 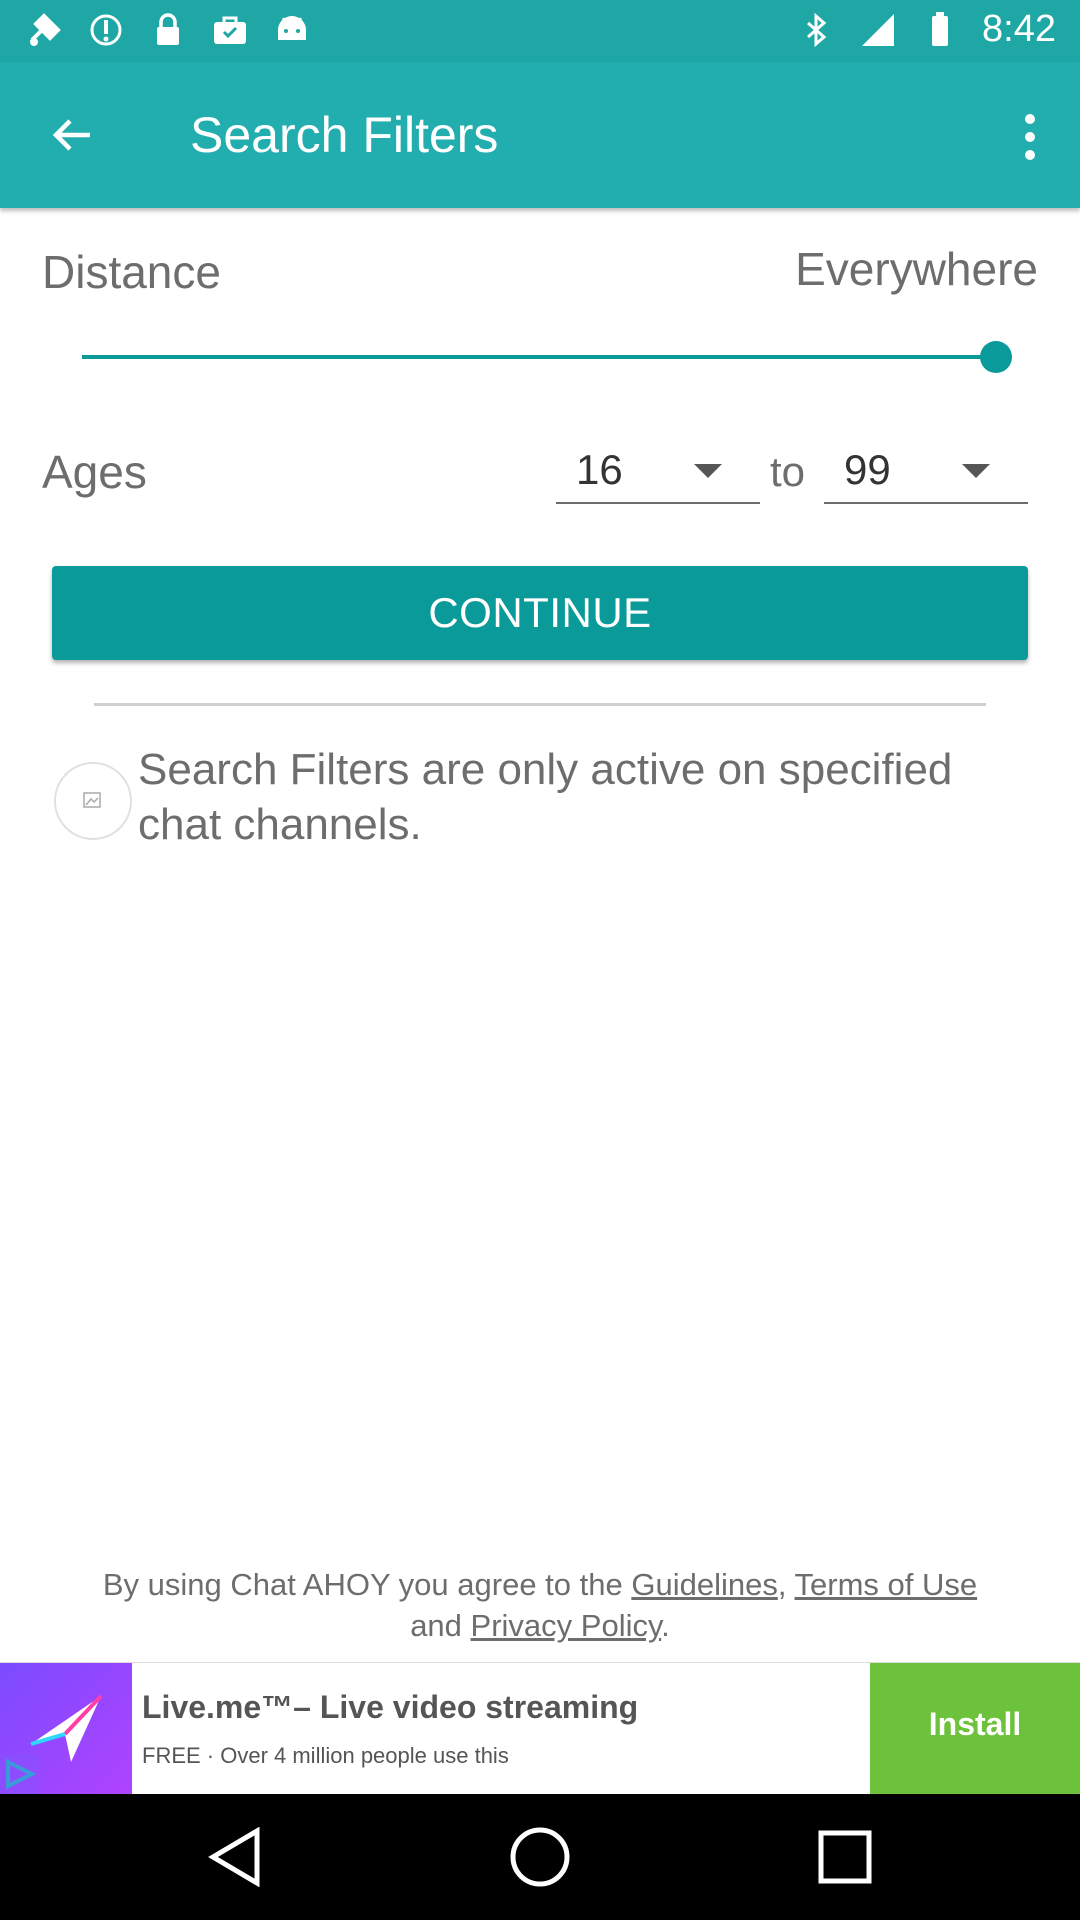 What do you see at coordinates (867, 469) in the screenshot?
I see `max-age-value: 99` at bounding box center [867, 469].